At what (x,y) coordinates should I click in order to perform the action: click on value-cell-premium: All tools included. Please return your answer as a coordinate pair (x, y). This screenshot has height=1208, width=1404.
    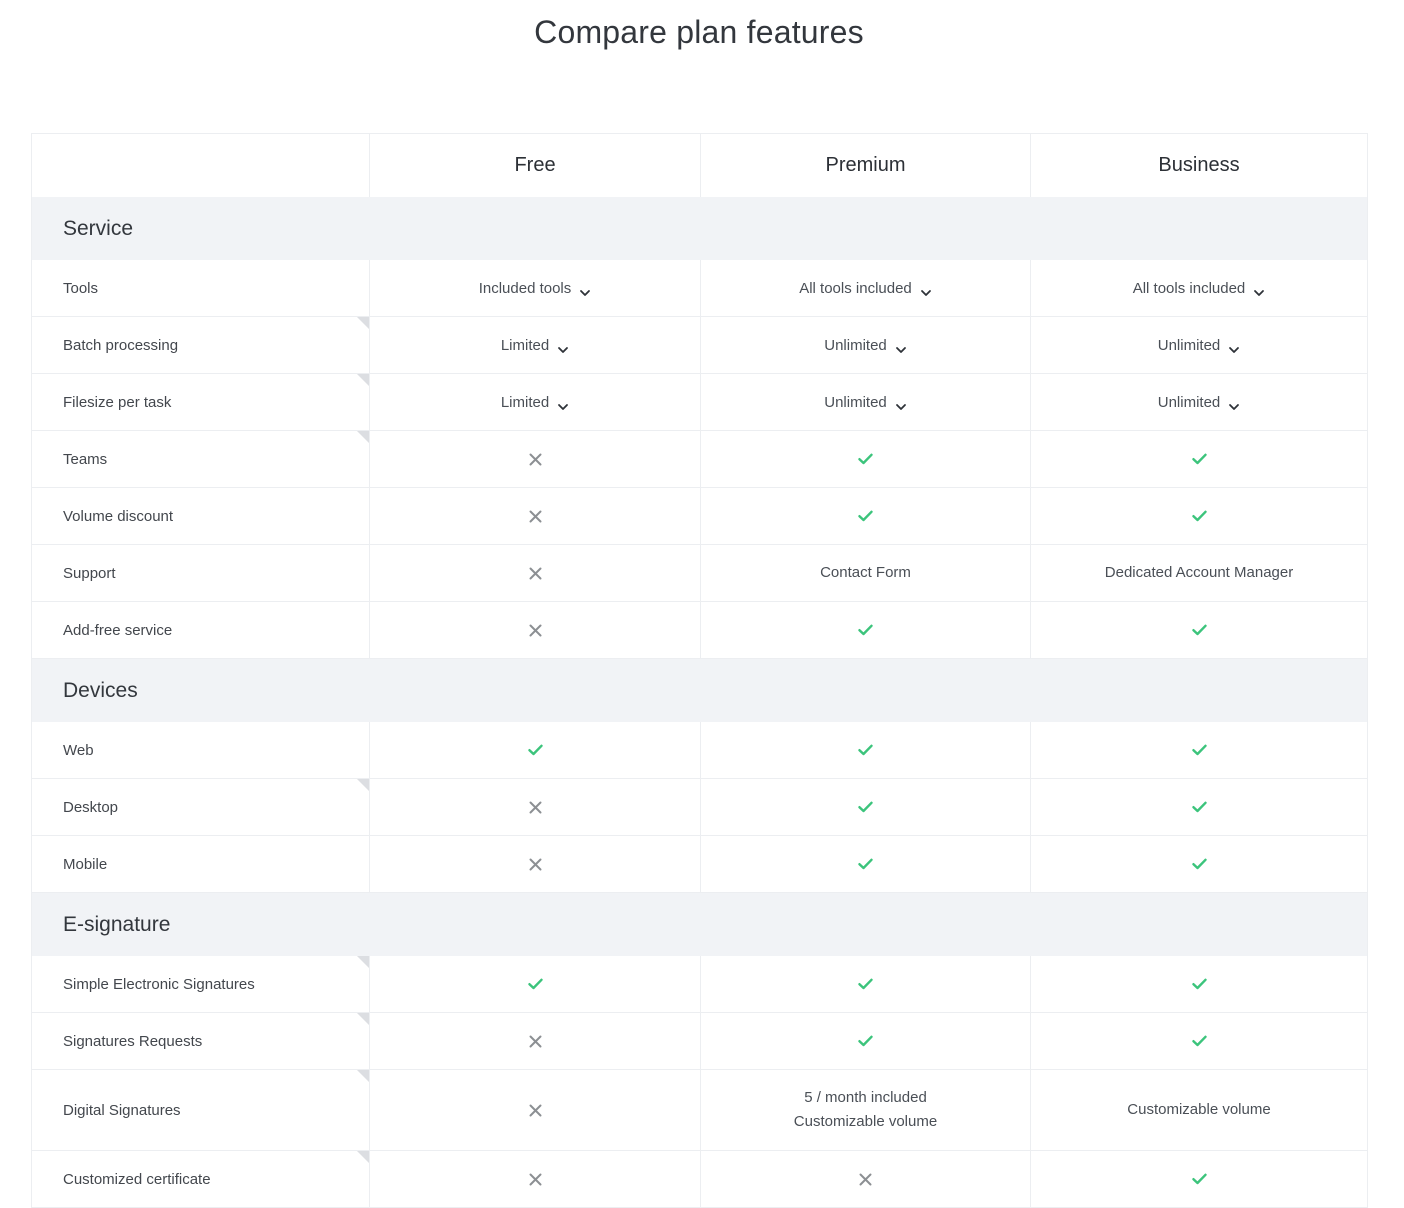
    Looking at the image, I should click on (866, 288).